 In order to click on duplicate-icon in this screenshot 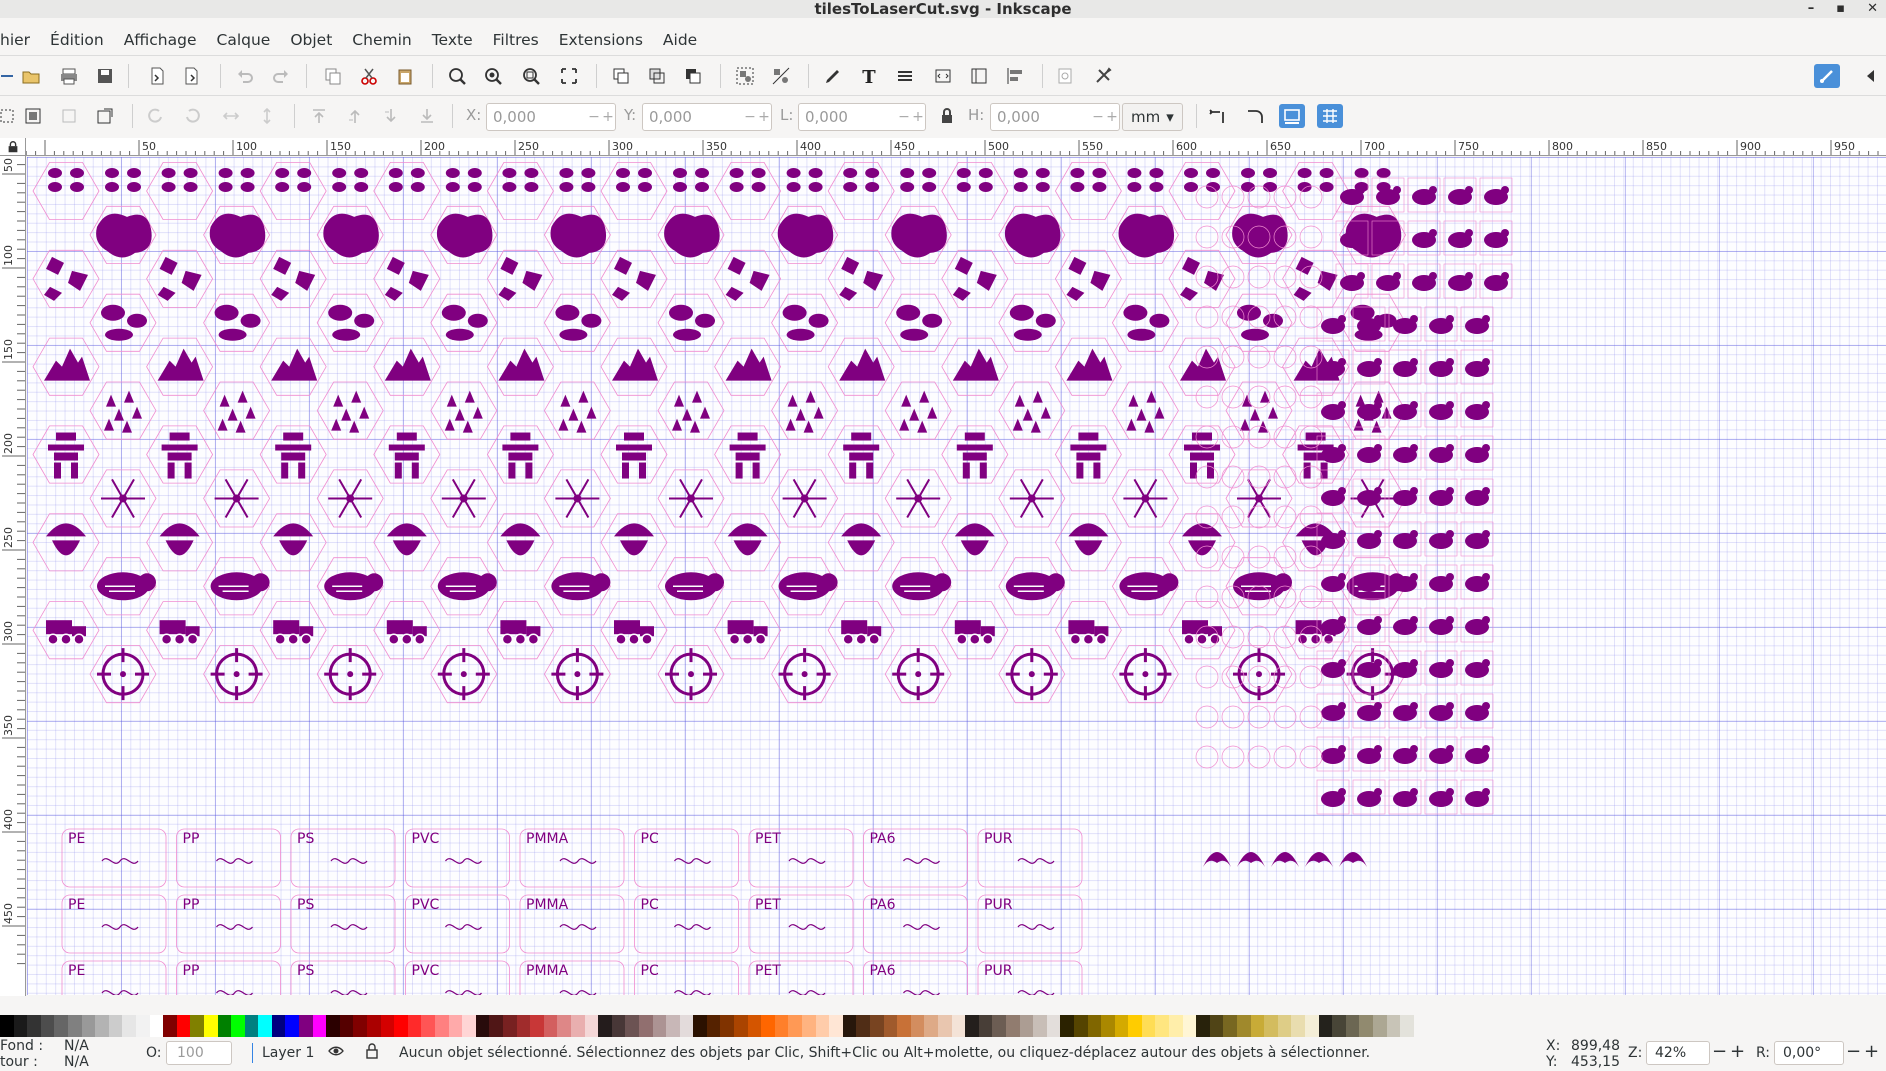, I will do `click(621, 76)`.